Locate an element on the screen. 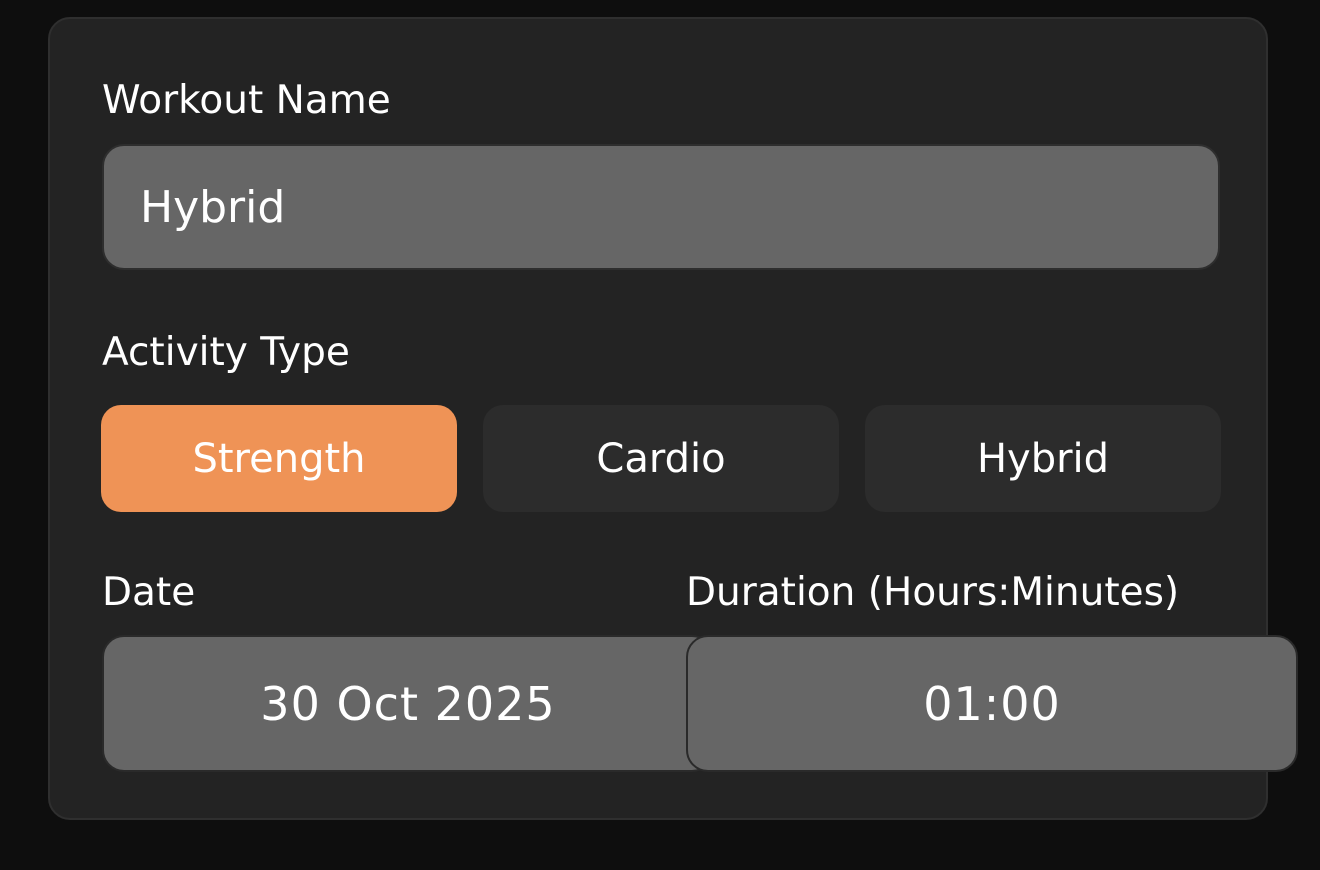  duration-picker: 01:00 is located at coordinates (992, 703).